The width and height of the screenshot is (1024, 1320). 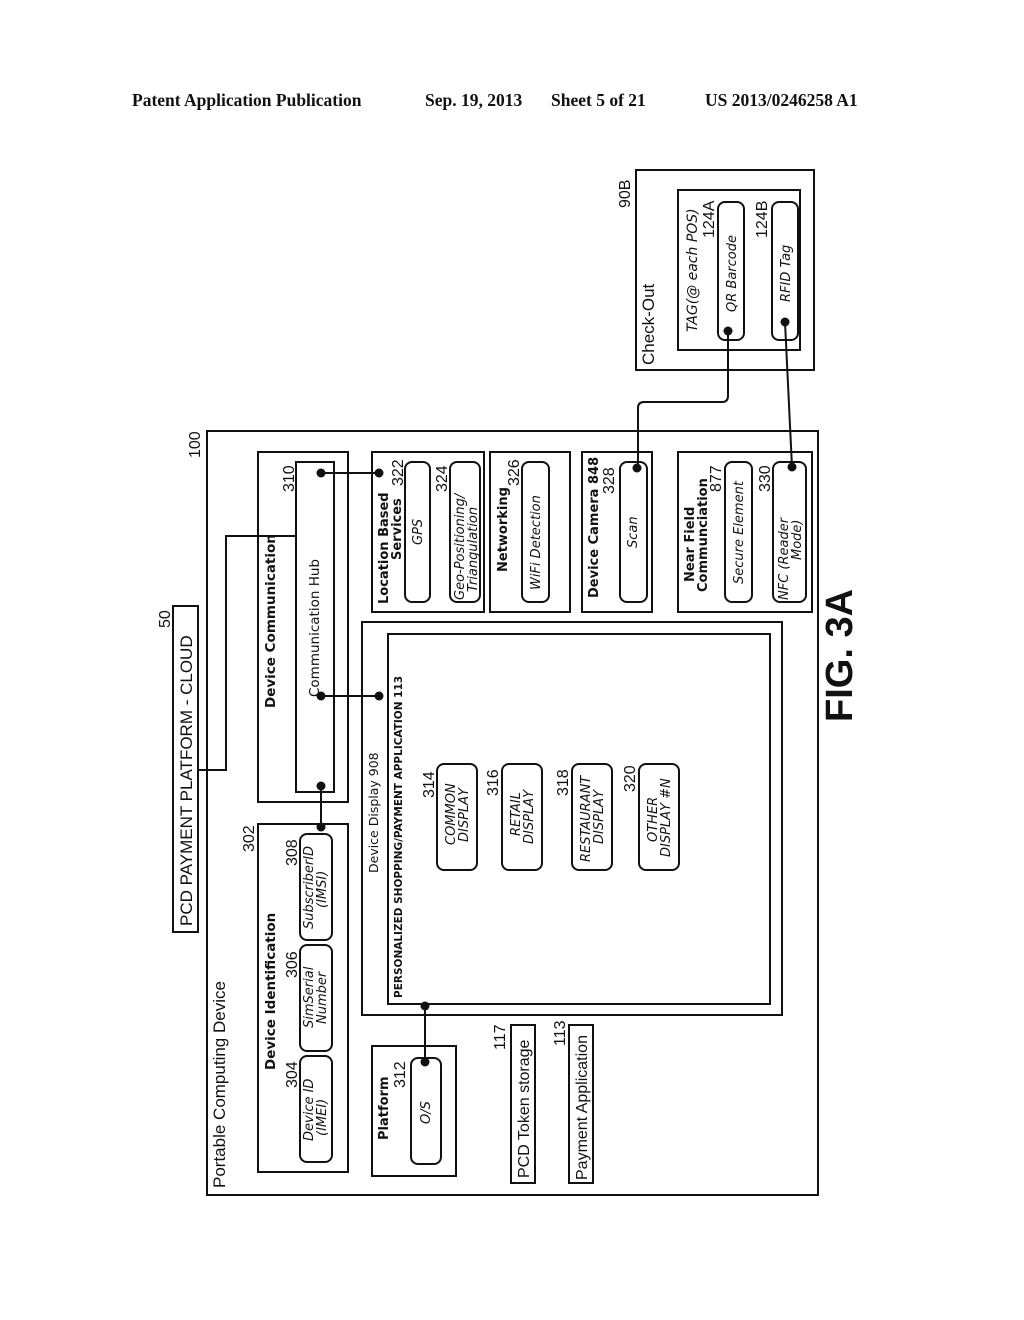 I want to click on os-ref: 312, so click(x=400, y=1074).